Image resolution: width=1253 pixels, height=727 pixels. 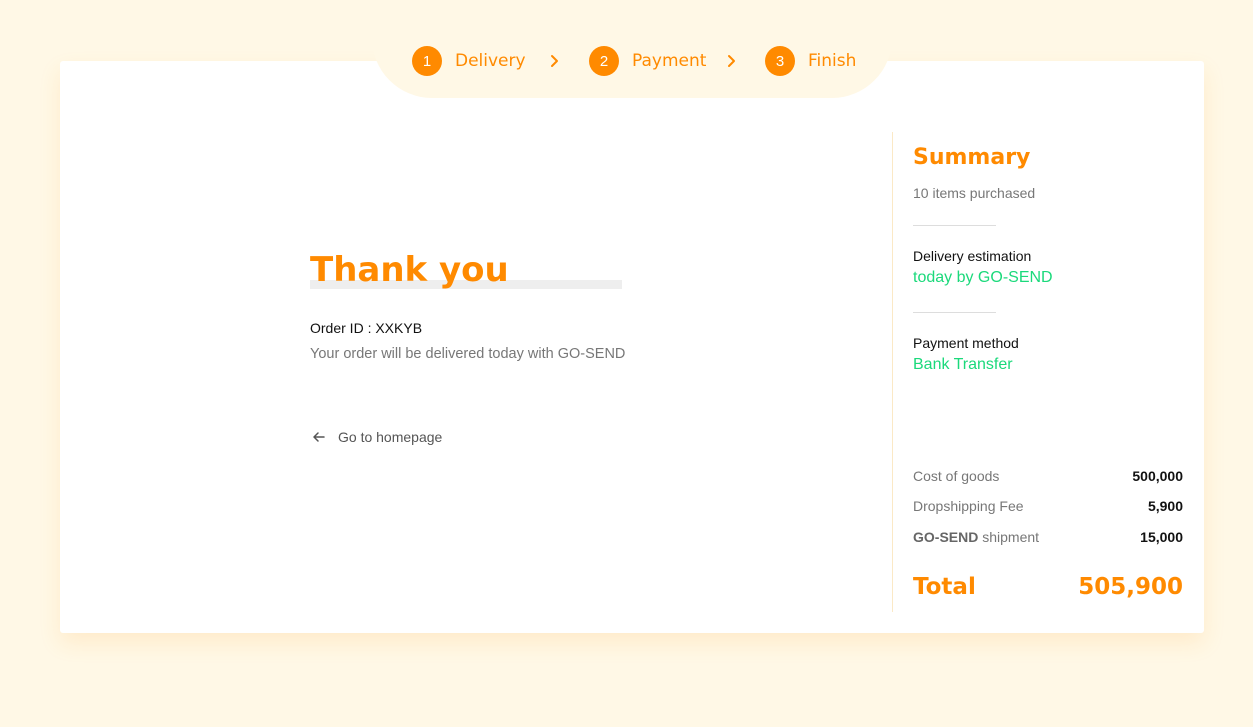 I want to click on thank-you-heading: Thank you, so click(x=475, y=273).